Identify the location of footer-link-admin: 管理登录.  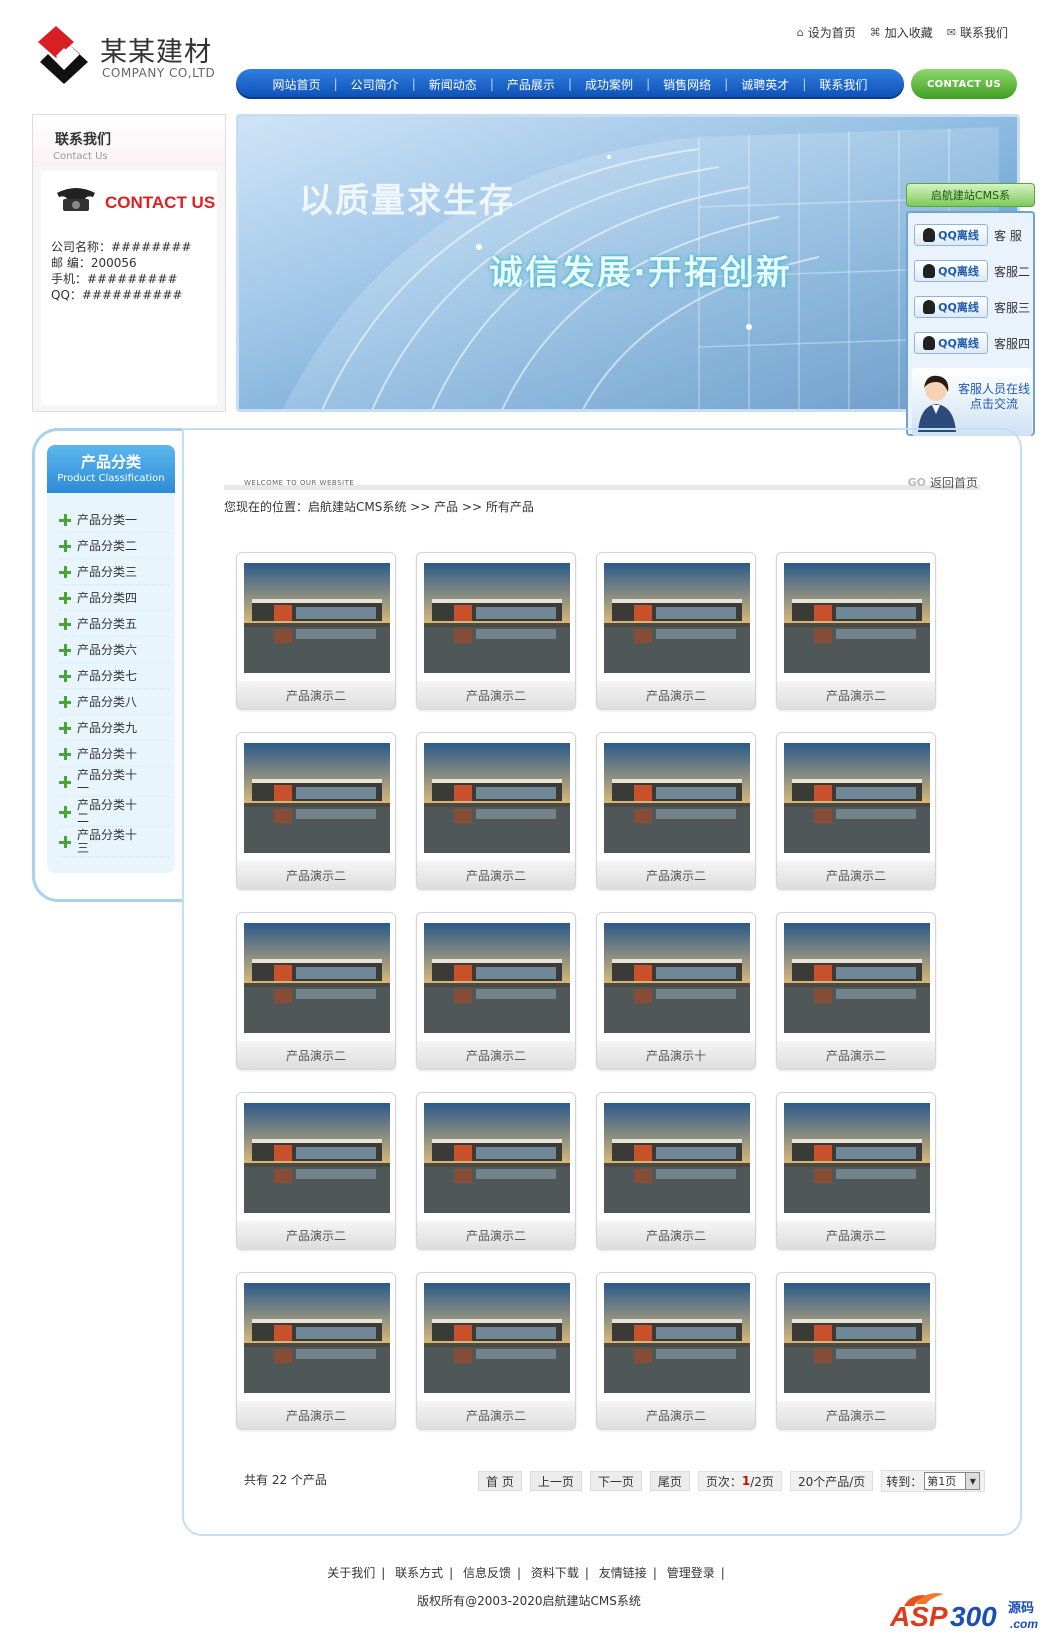
(691, 1573).